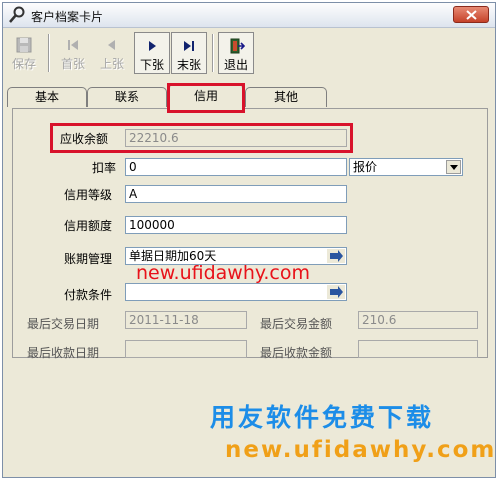  Describe the element at coordinates (236, 292) in the screenshot. I see `payment-terms-field` at that location.